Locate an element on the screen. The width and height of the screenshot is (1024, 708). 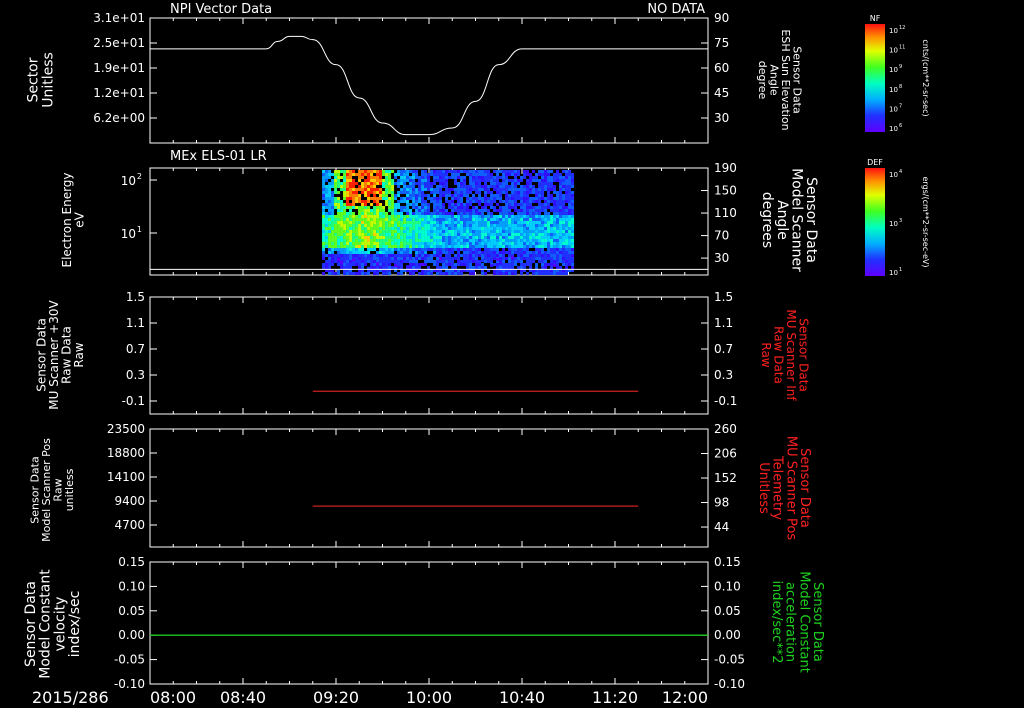
panel-5-right-axis-label-line: index/sec**2 is located at coordinates (776, 621).